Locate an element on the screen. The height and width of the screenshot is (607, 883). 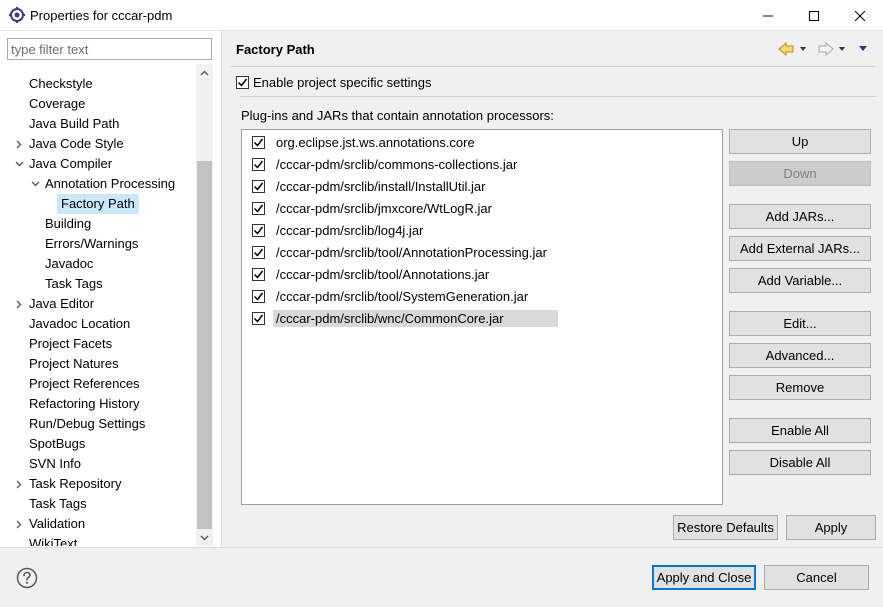
sidebar-item-label: Java Build Path is located at coordinates (74, 123).